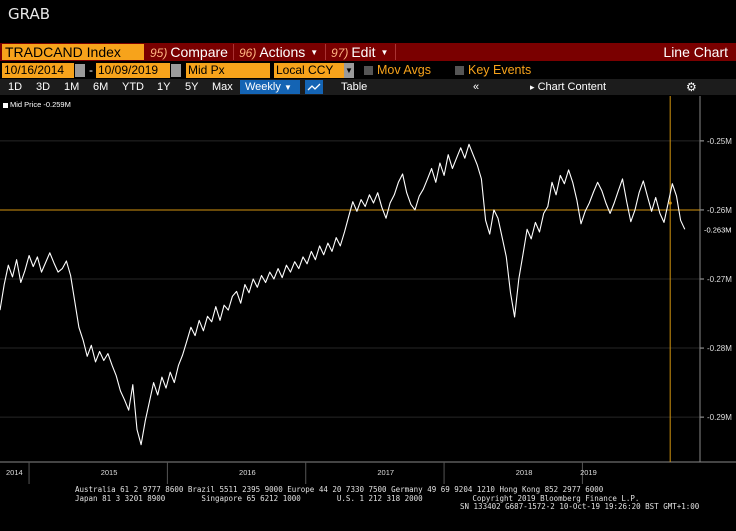 The height and width of the screenshot is (531, 736). What do you see at coordinates (719, 141) in the screenshot?
I see `y-tick-label: -0.25M` at bounding box center [719, 141].